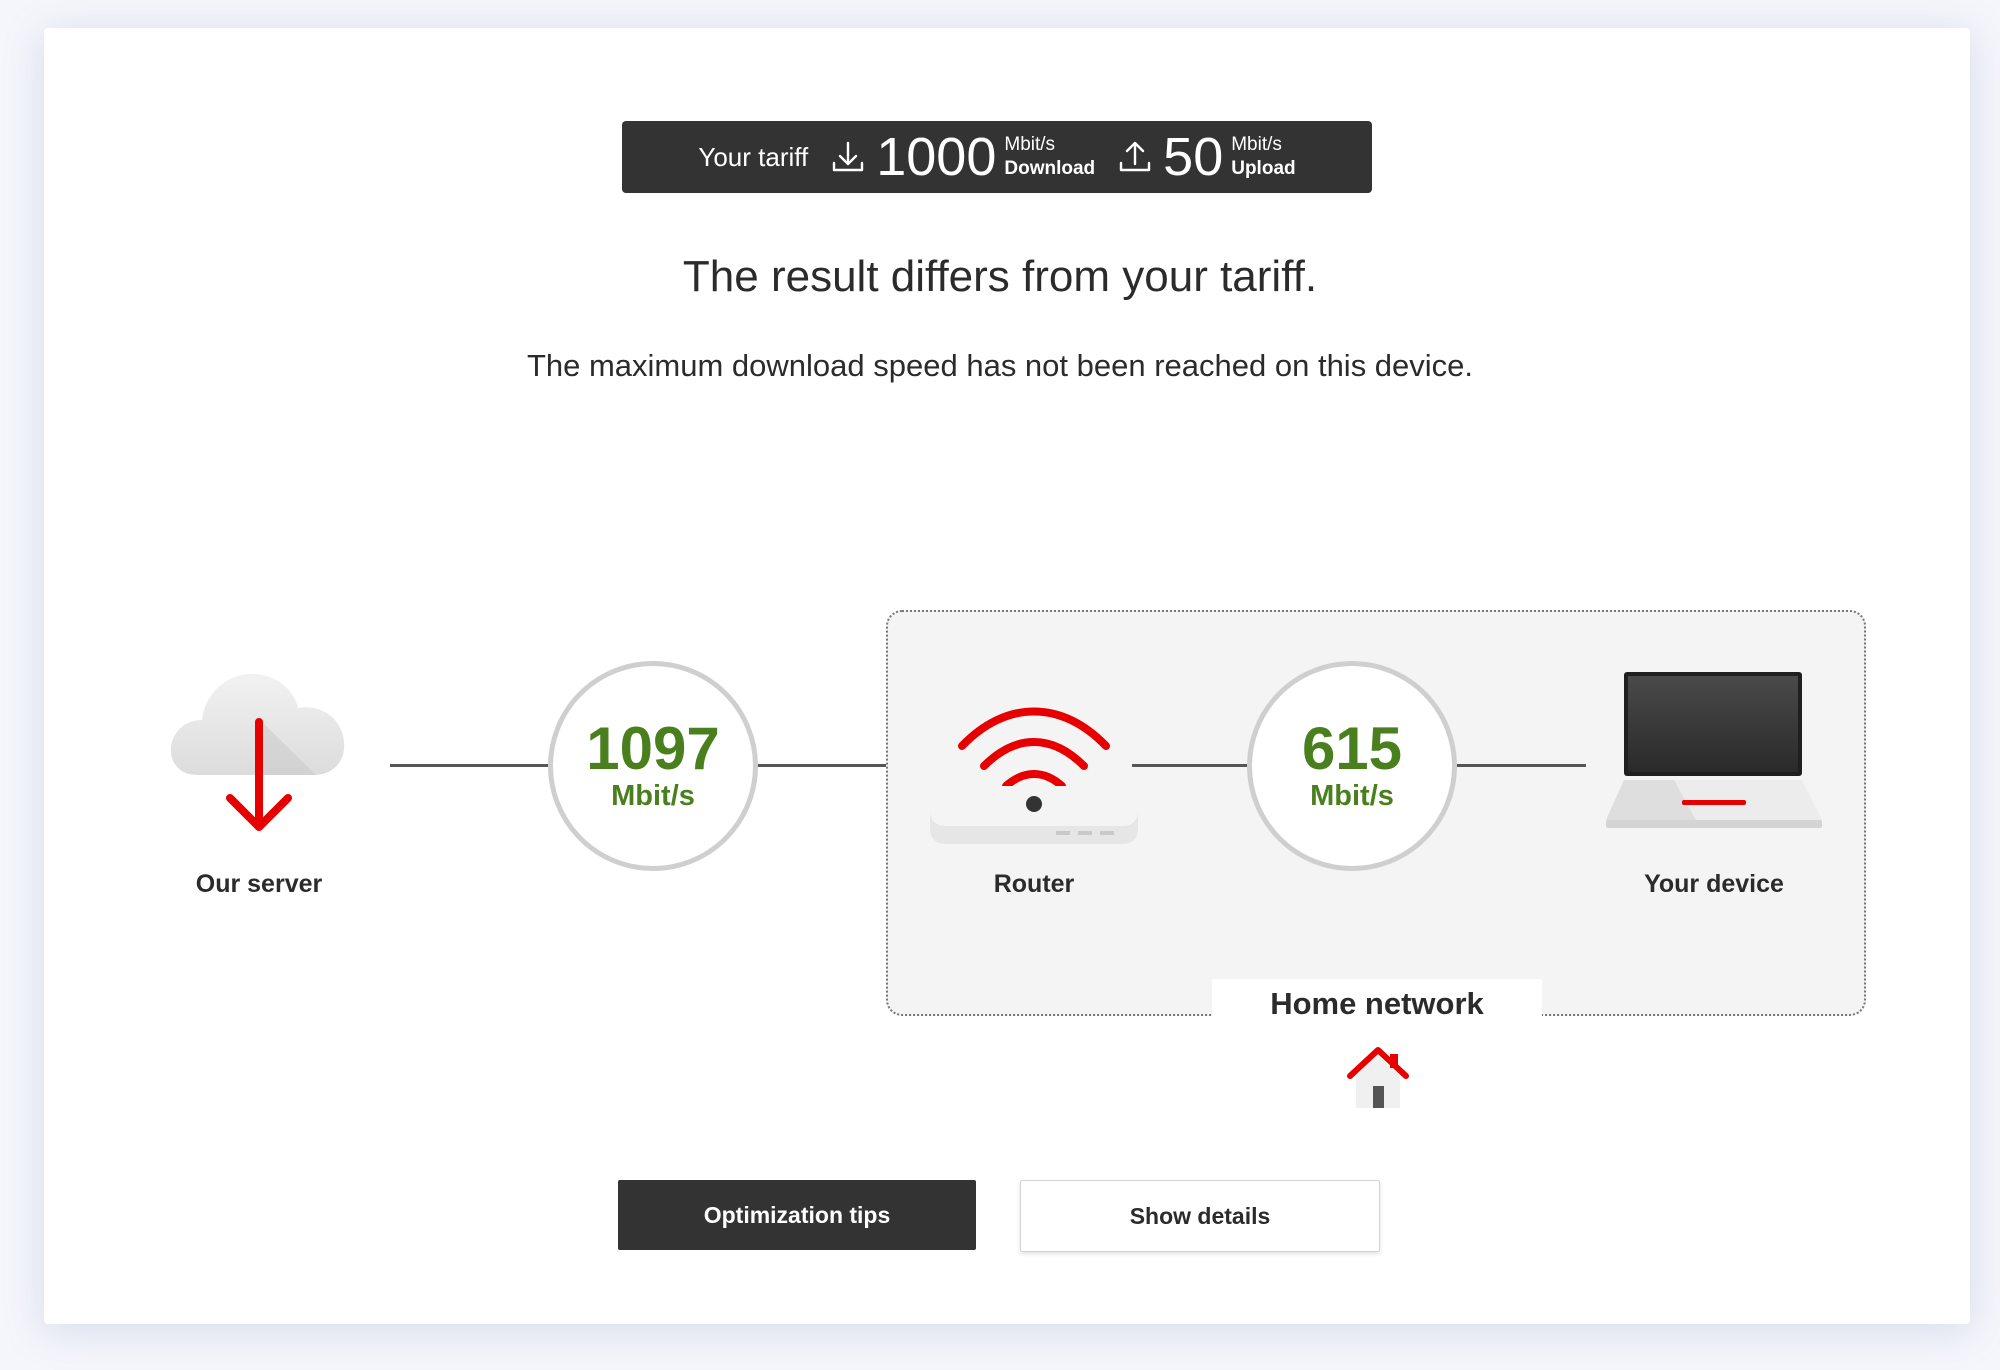 The image size is (2000, 1370). What do you see at coordinates (1714, 884) in the screenshot?
I see `device-label: Your device` at bounding box center [1714, 884].